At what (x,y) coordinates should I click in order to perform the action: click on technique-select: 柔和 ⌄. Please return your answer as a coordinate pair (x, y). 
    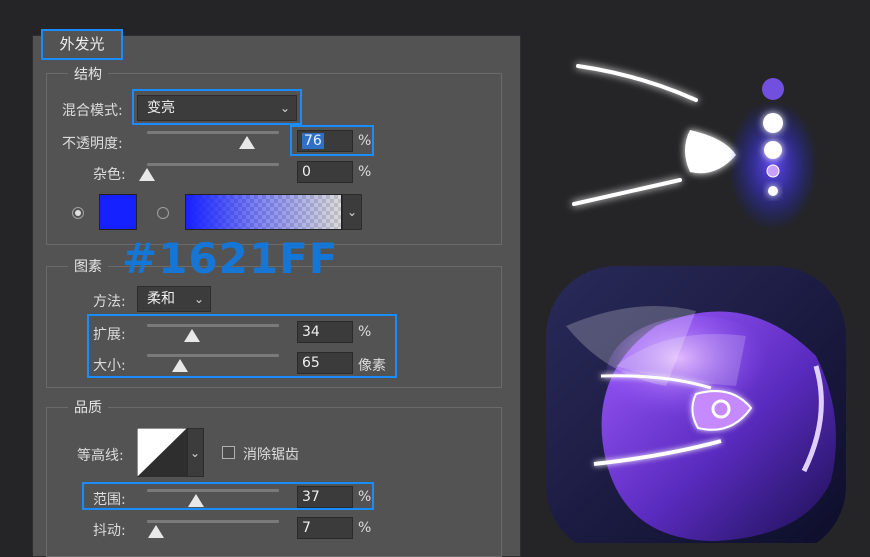
    Looking at the image, I should click on (174, 299).